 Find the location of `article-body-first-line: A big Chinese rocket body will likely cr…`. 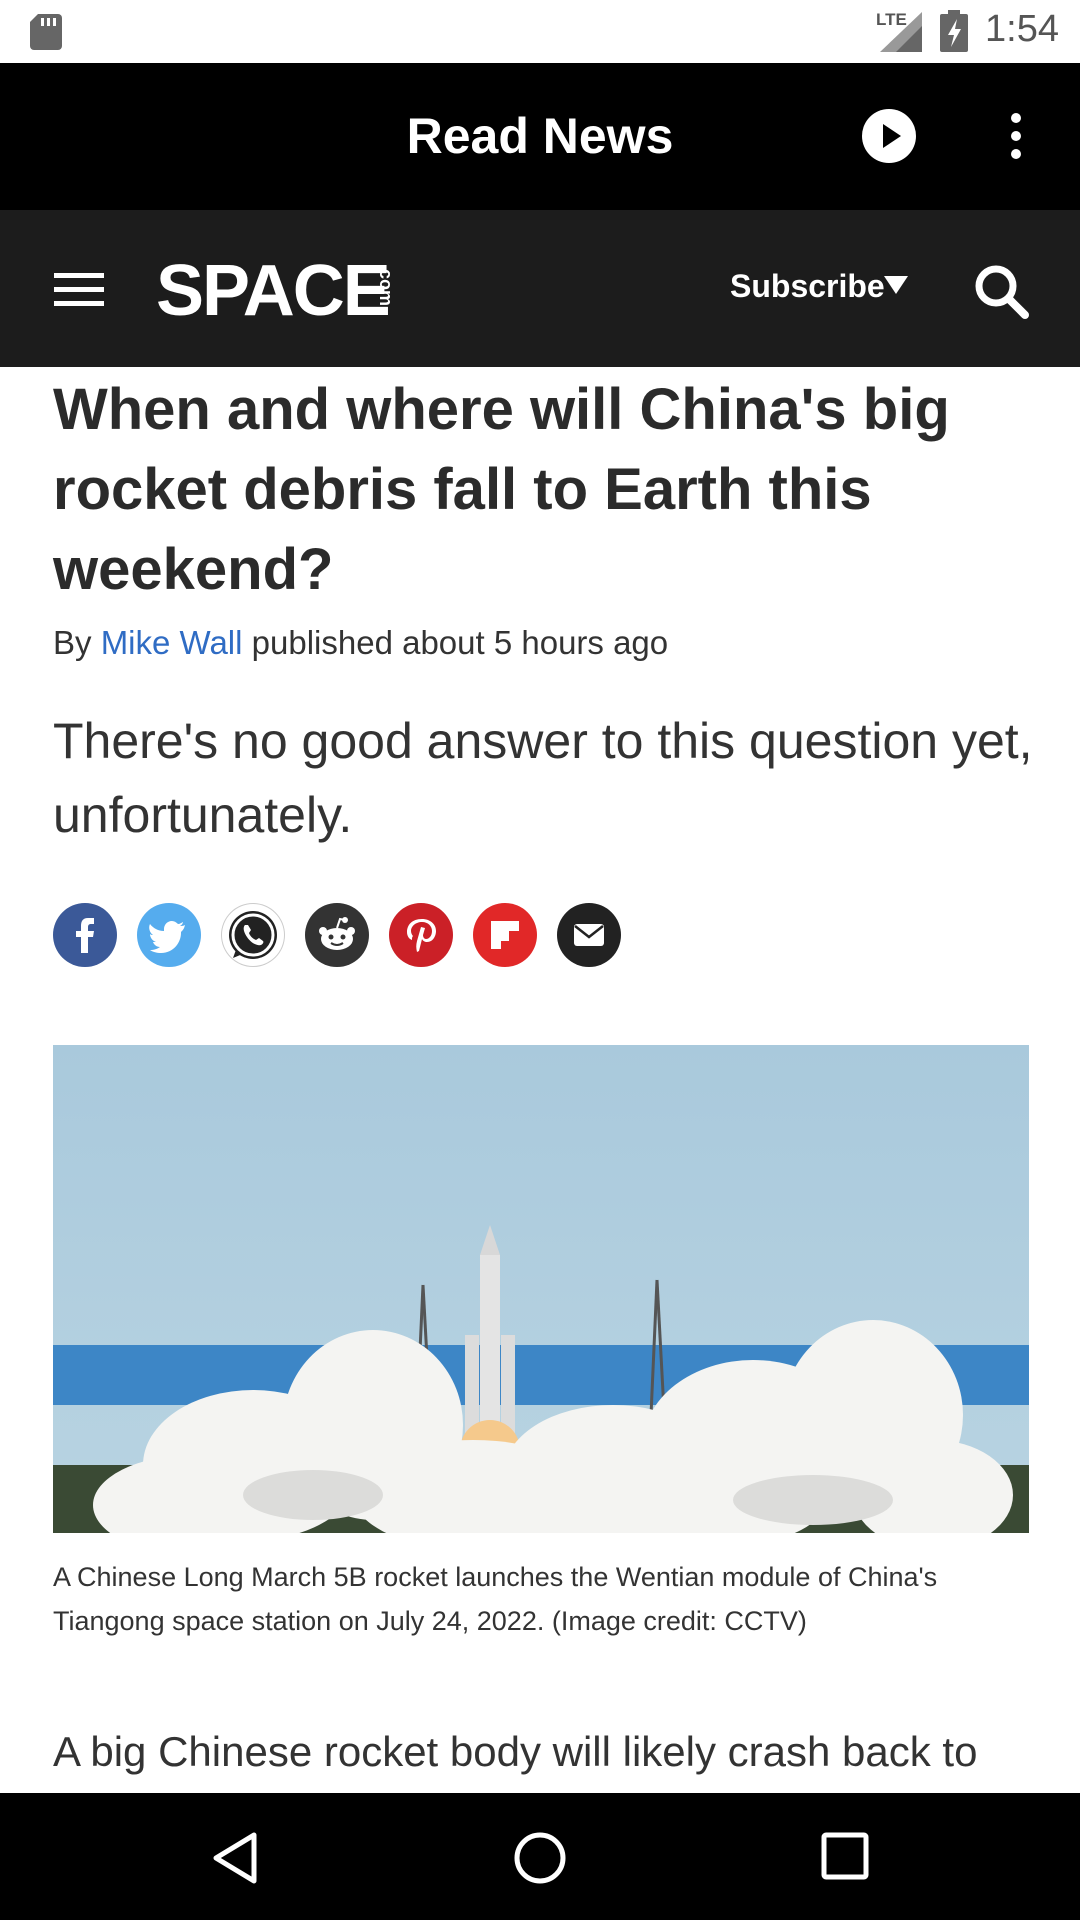

article-body-first-line: A big Chinese rocket body will likely cr… is located at coordinates (515, 1751).